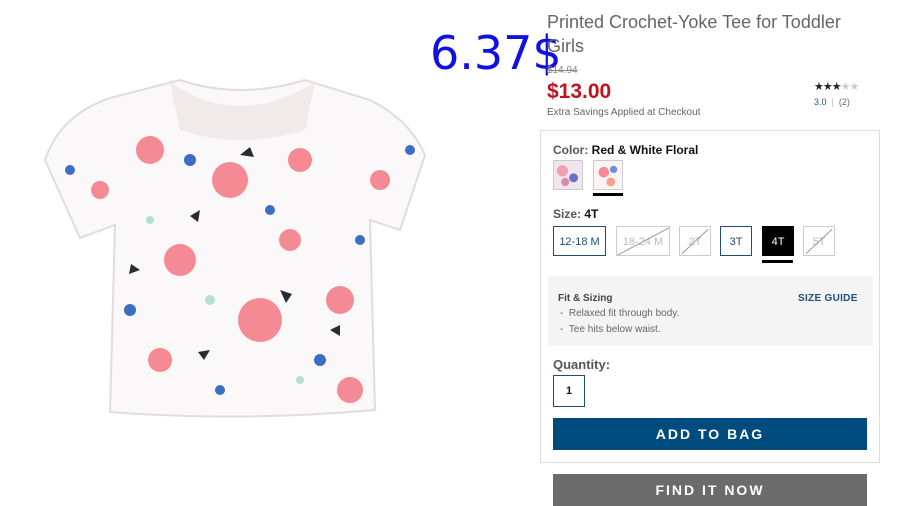  Describe the element at coordinates (828, 298) in the screenshot. I see `size-guide-link: SIZE GUIDE` at that location.